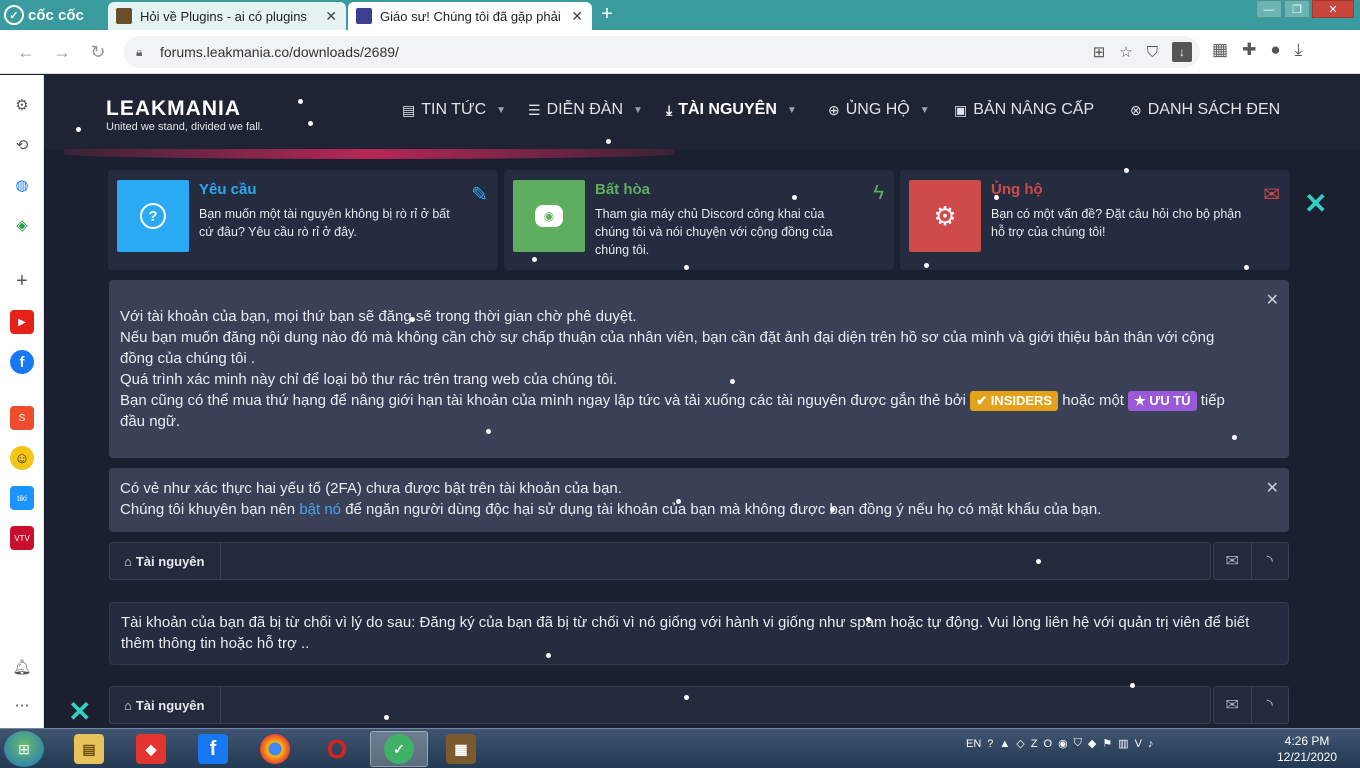 The height and width of the screenshot is (768, 1360). I want to click on tab-title: Giáo sư! Chúng tôi đã gặp phải, so click(470, 16).